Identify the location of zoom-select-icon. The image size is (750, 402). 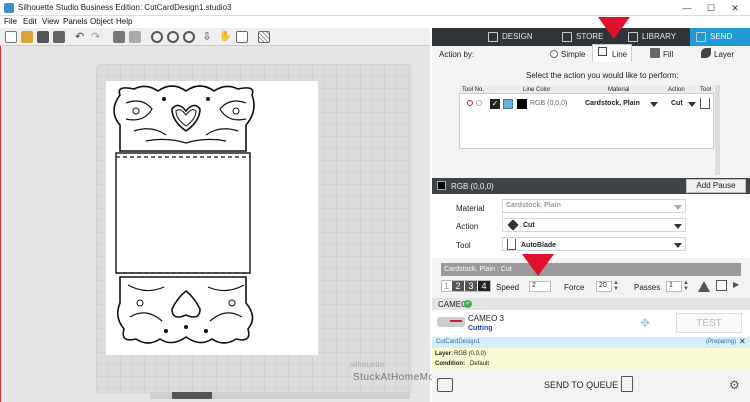
(189, 37).